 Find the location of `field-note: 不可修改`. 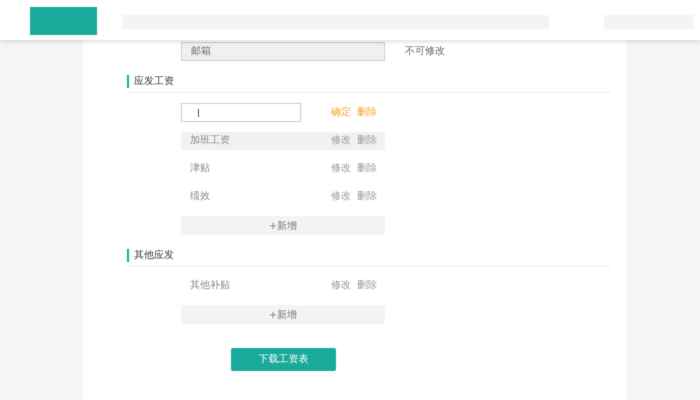

field-note: 不可修改 is located at coordinates (425, 52).